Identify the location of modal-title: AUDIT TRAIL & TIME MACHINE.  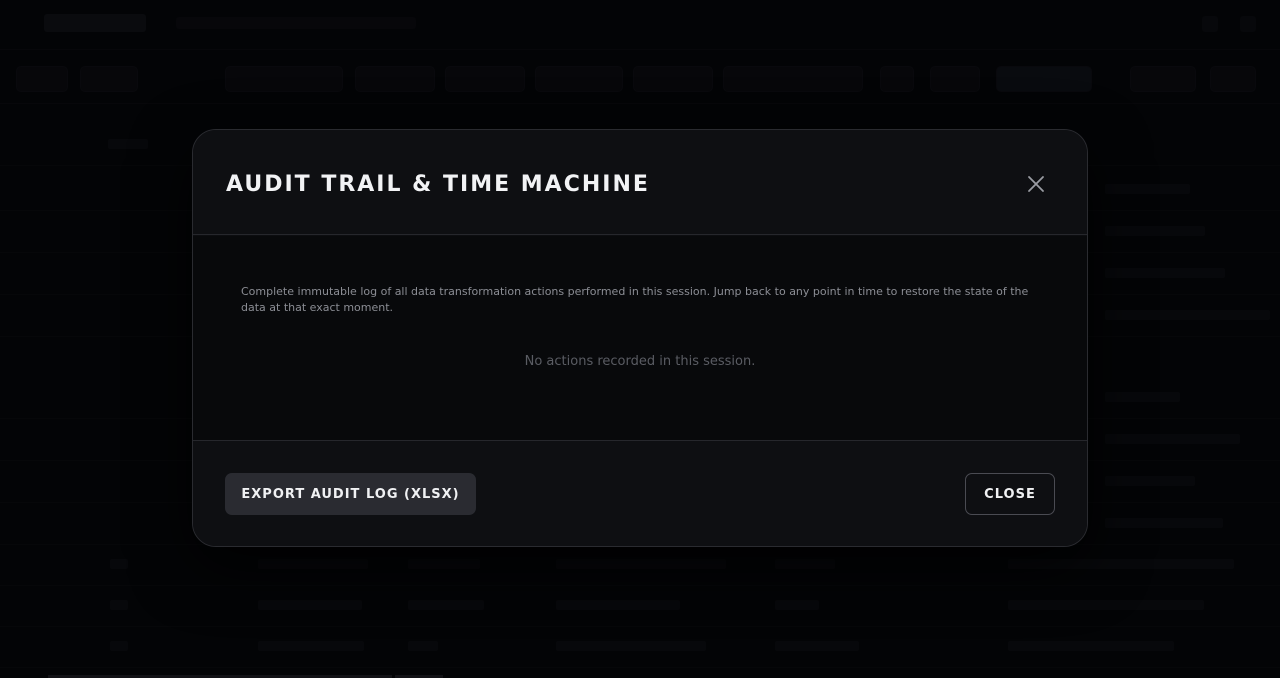
(438, 184).